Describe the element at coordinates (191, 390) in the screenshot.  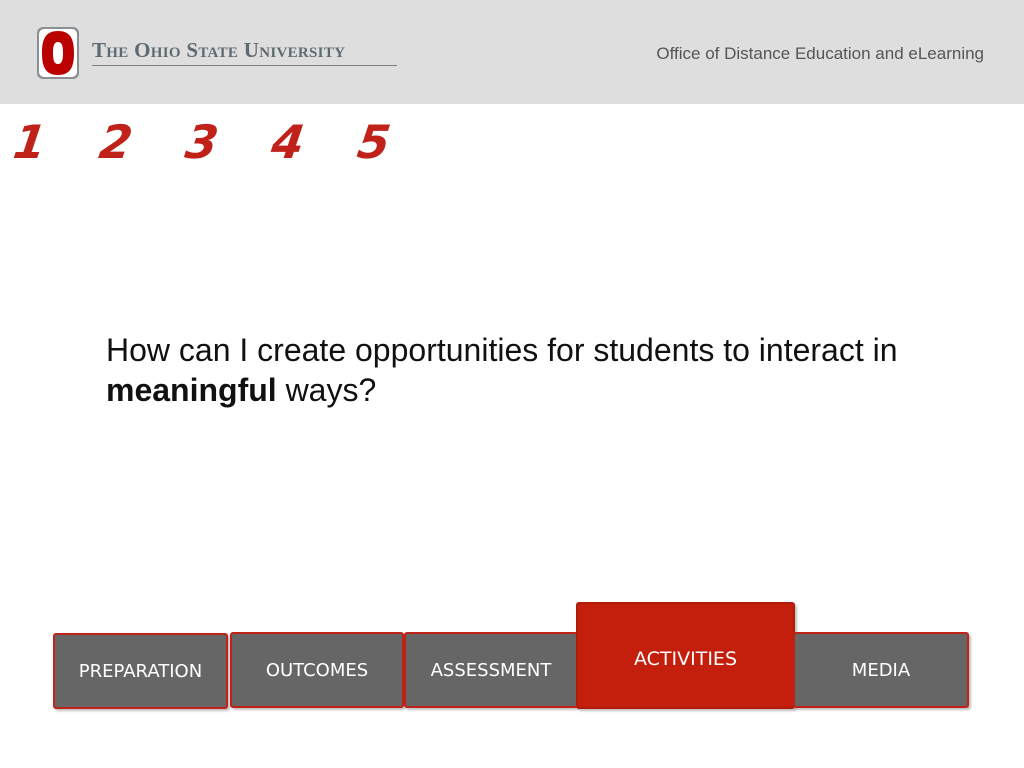
I see `question-emphasis: meaningful` at that location.